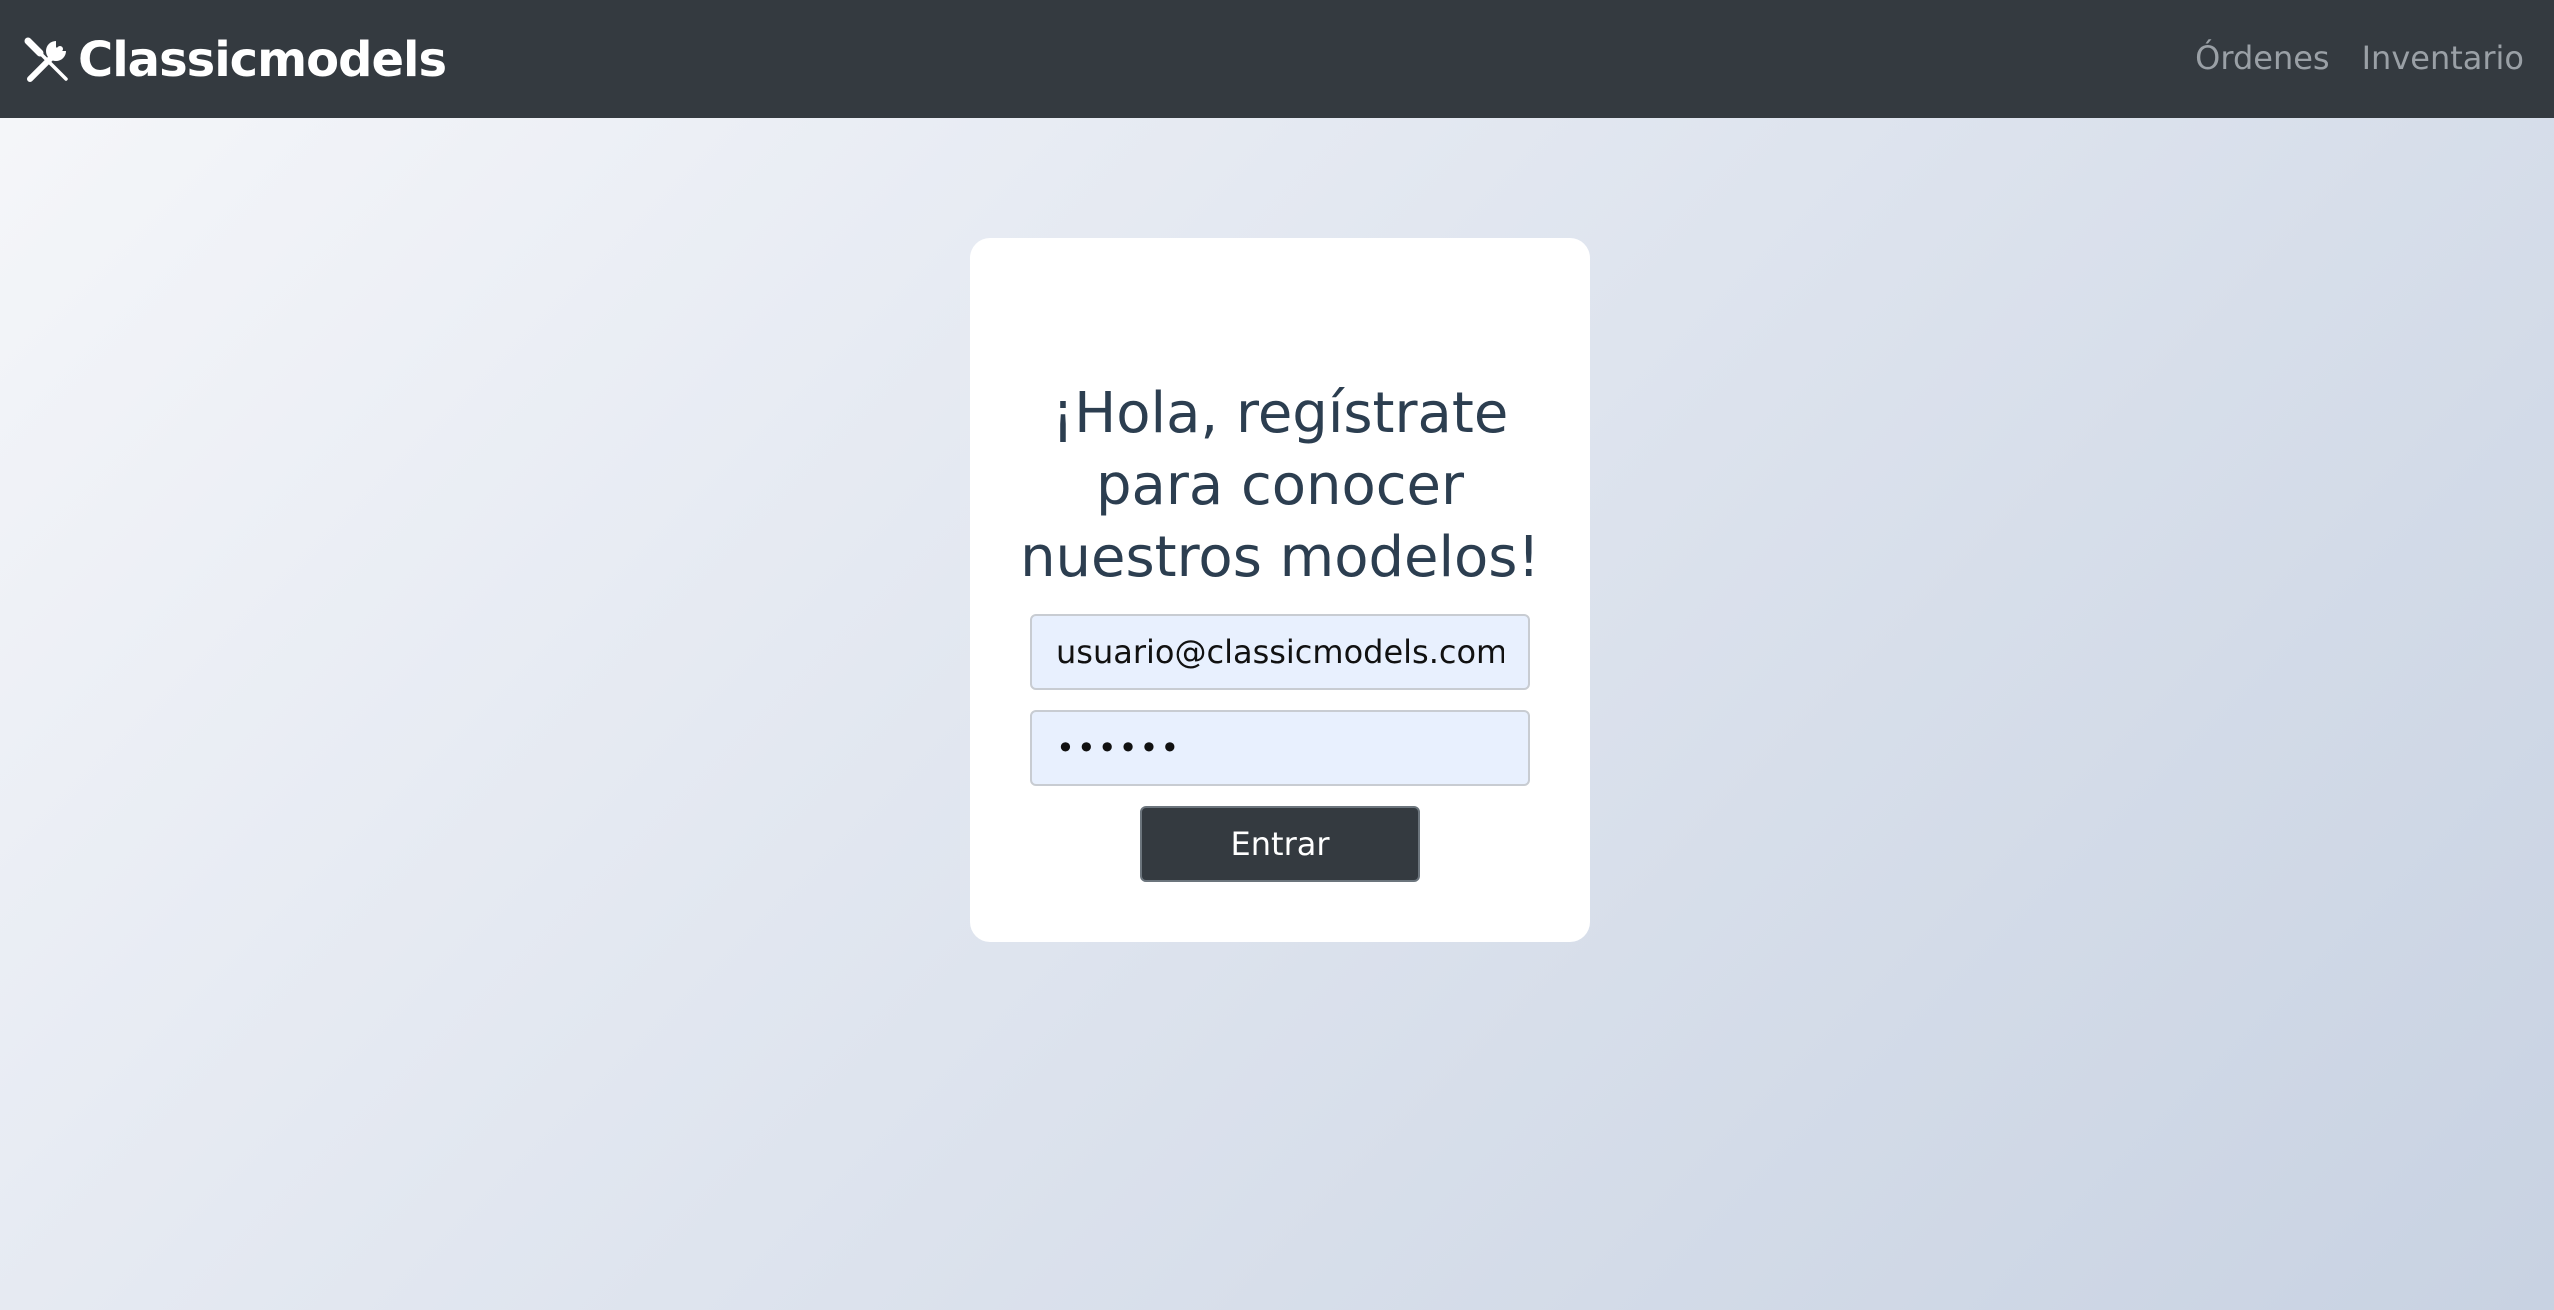 This screenshot has width=2554, height=1310. What do you see at coordinates (262, 60) in the screenshot?
I see `brand-name: Classicmodels` at bounding box center [262, 60].